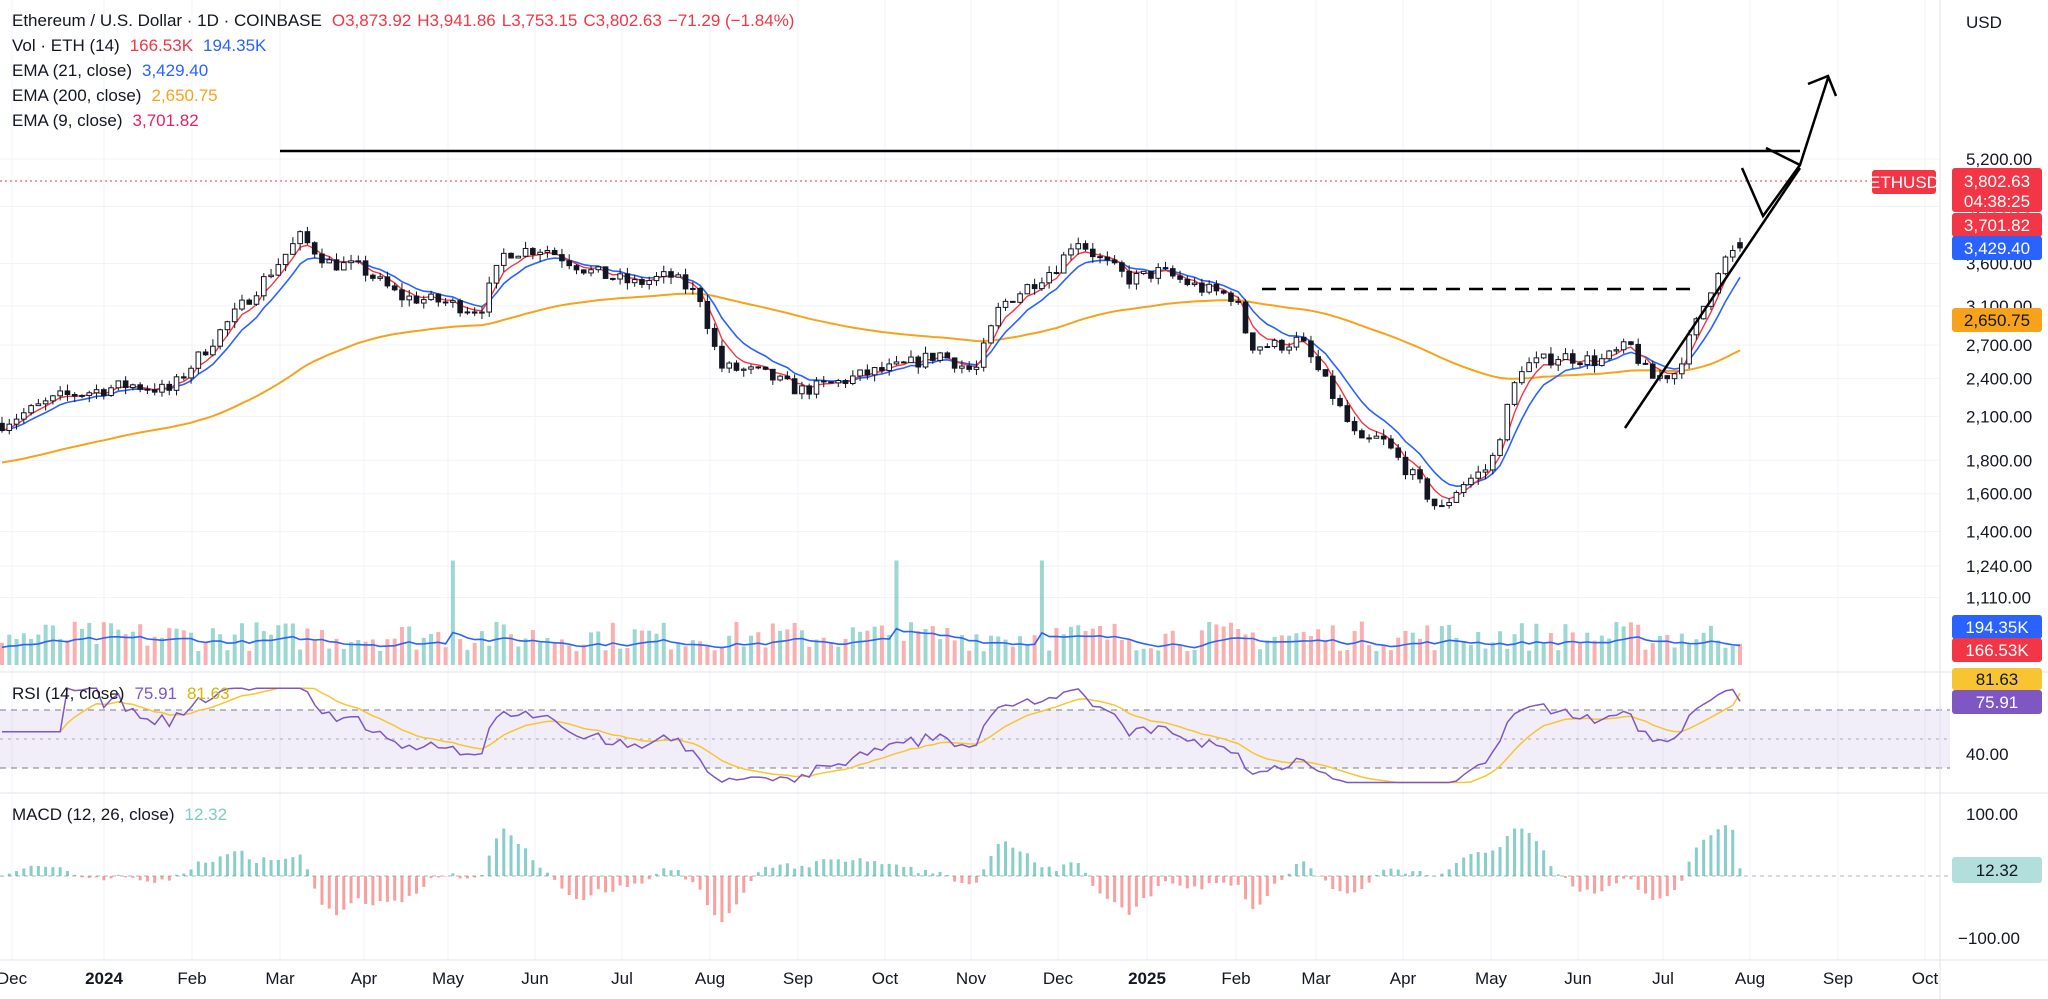  Describe the element at coordinates (1997, 248) in the screenshot. I see `ema21-badge: 3,429.40` at that location.